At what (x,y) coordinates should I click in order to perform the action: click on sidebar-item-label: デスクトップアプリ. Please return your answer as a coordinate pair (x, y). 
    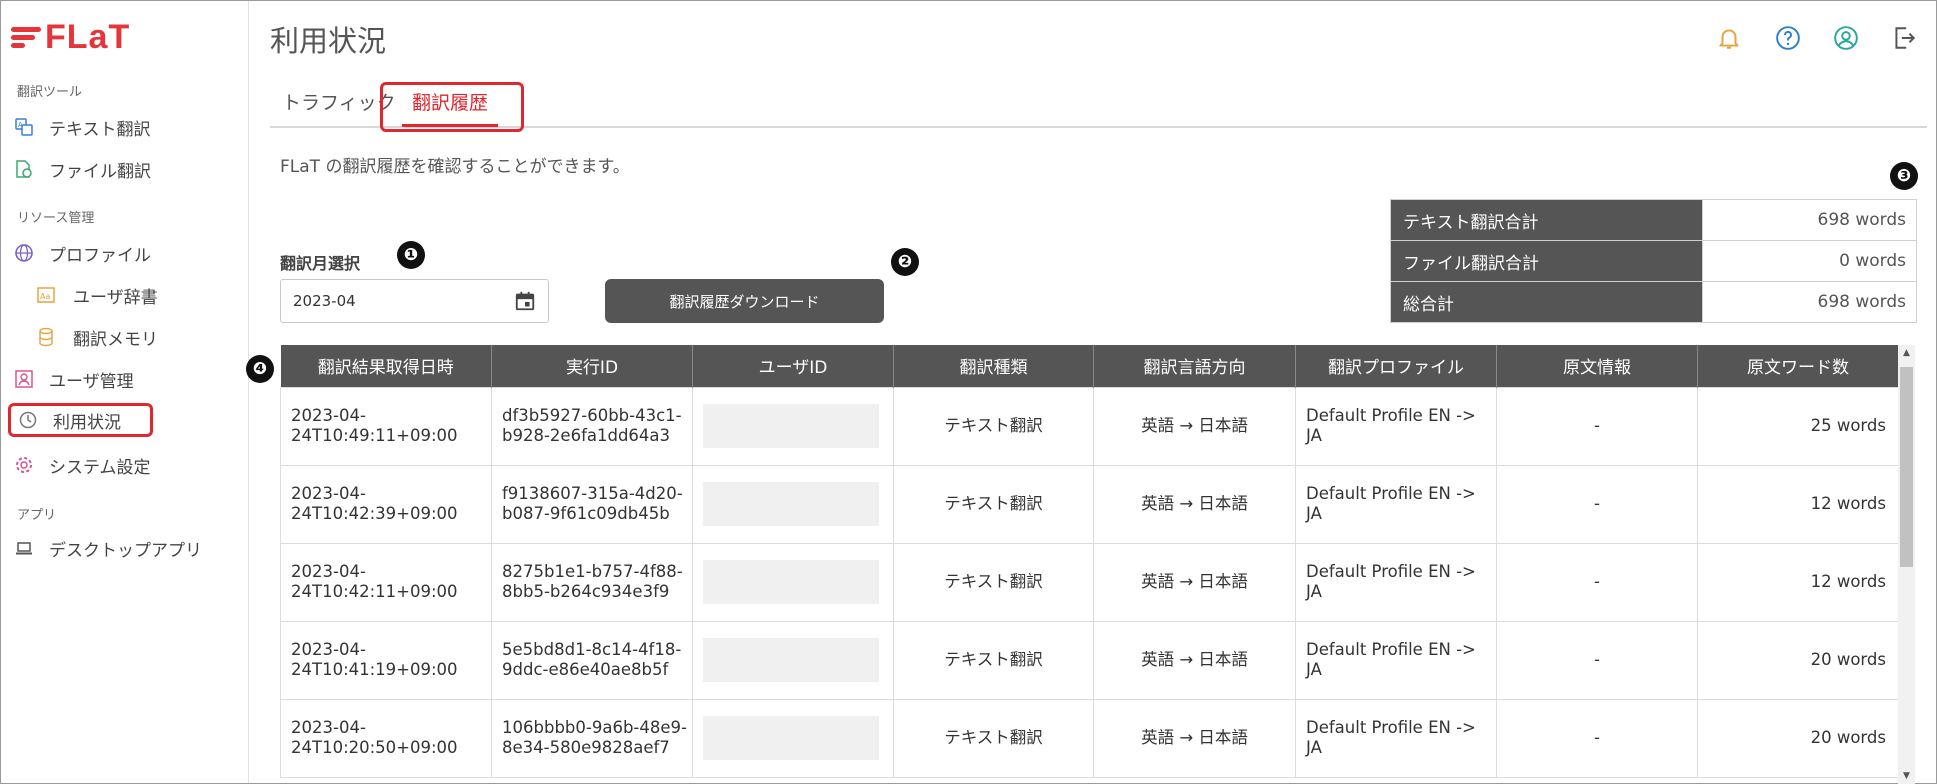
    Looking at the image, I should click on (125, 550).